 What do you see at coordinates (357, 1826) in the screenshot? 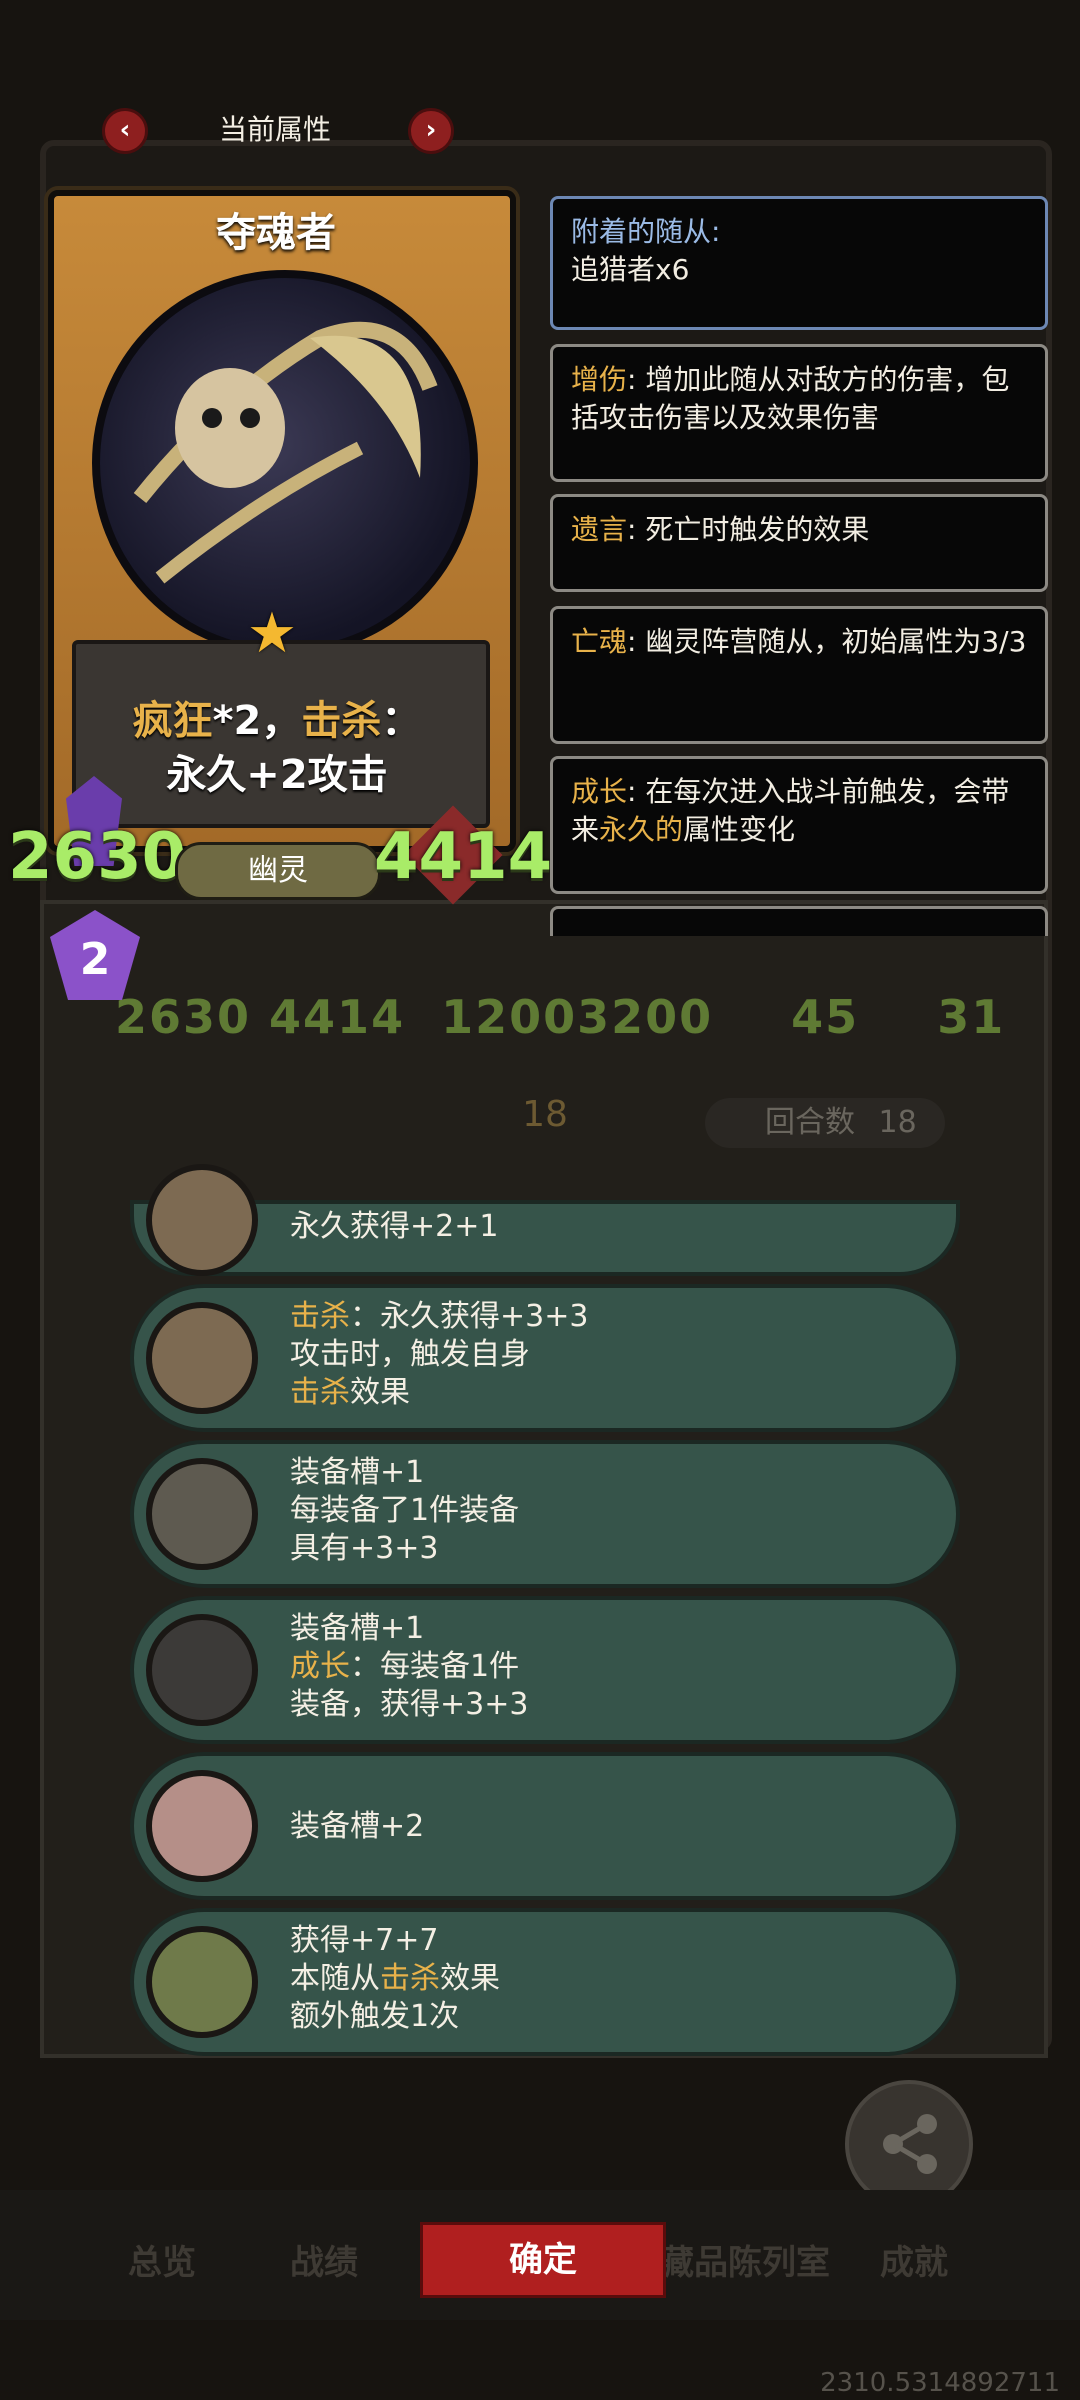
I see `row-text: 装备槽+2` at bounding box center [357, 1826].